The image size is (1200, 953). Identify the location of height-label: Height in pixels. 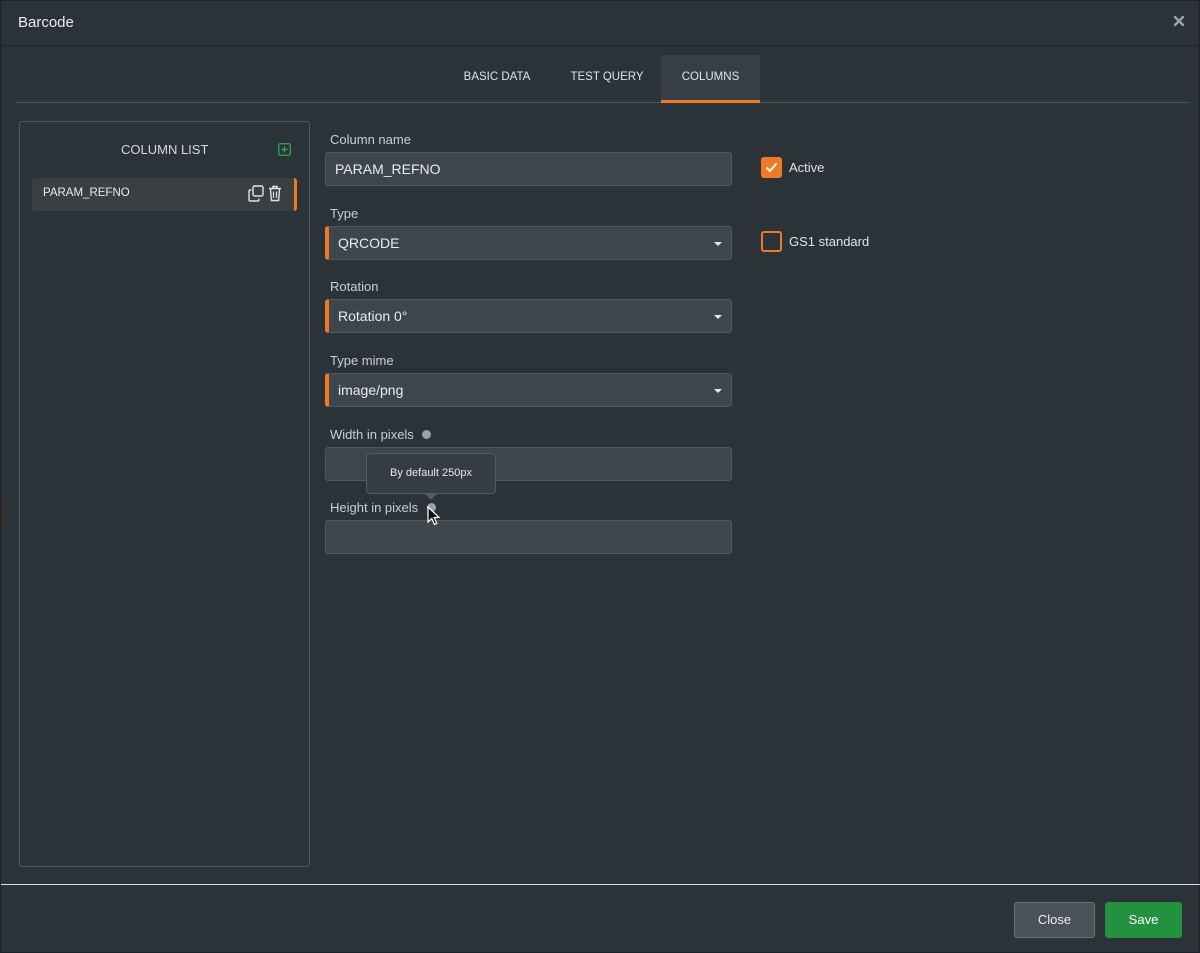
(374, 507).